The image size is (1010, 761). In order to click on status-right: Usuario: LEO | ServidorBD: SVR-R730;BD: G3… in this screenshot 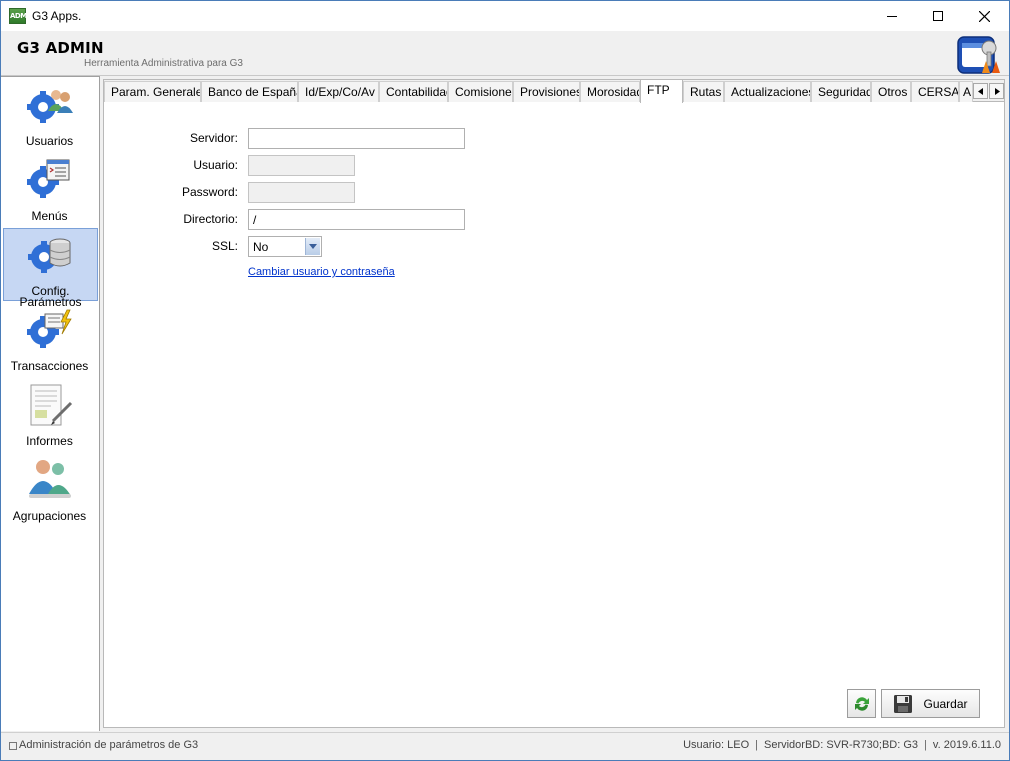, I will do `click(842, 745)`.